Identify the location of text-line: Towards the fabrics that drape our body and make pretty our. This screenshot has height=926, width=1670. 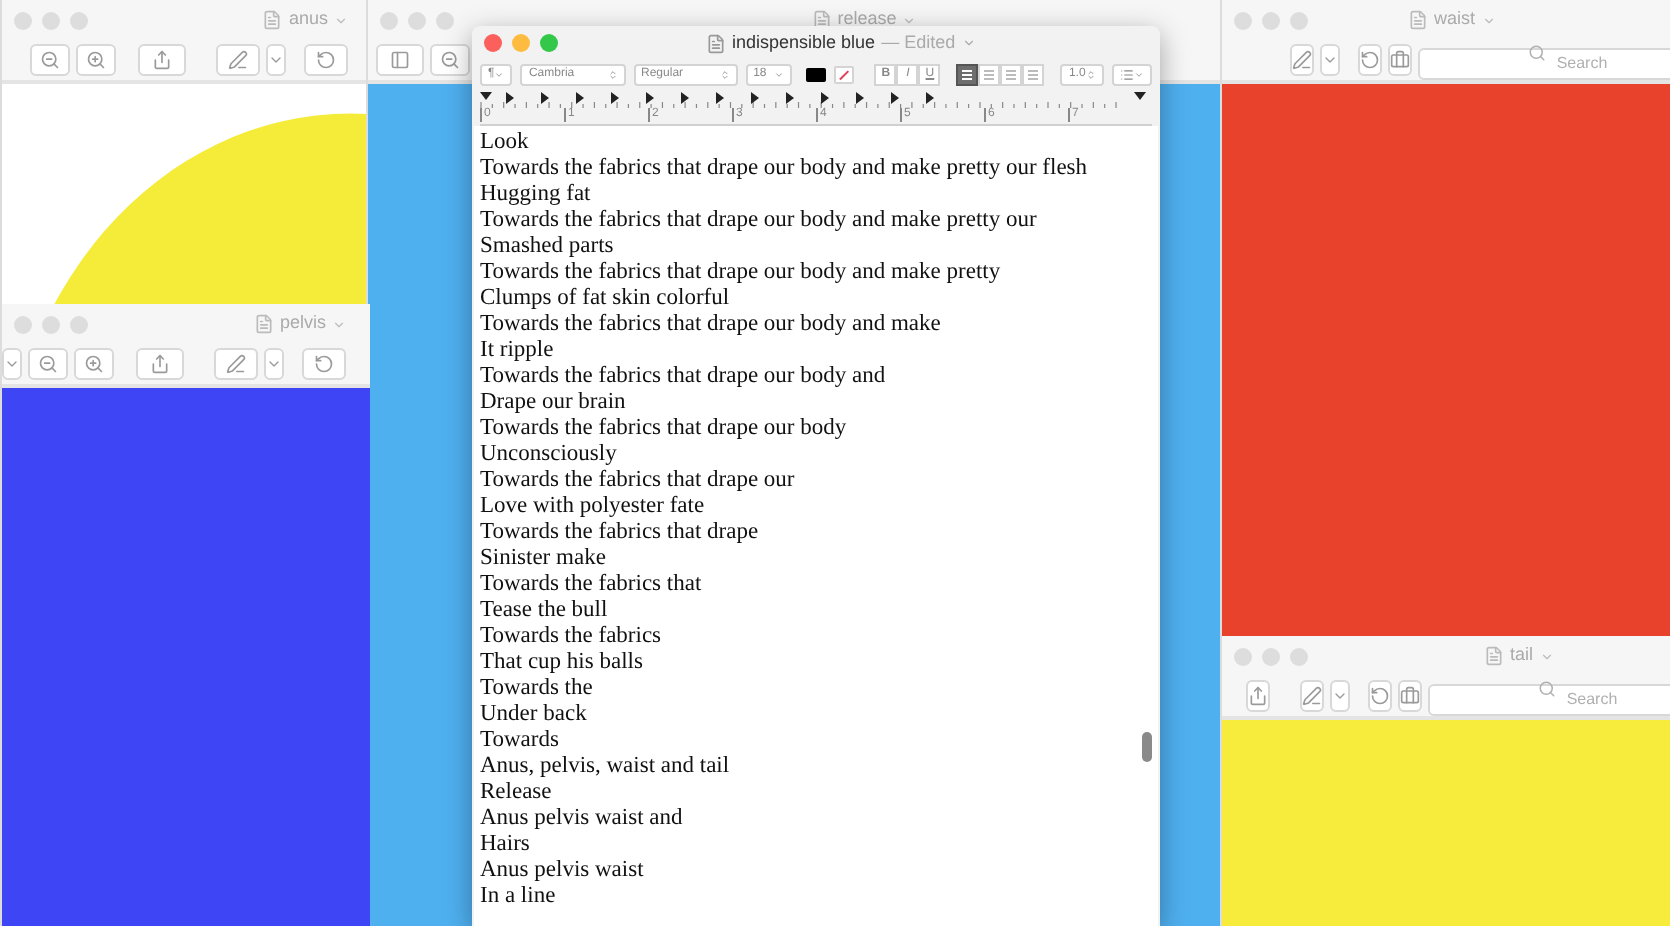
(759, 221).